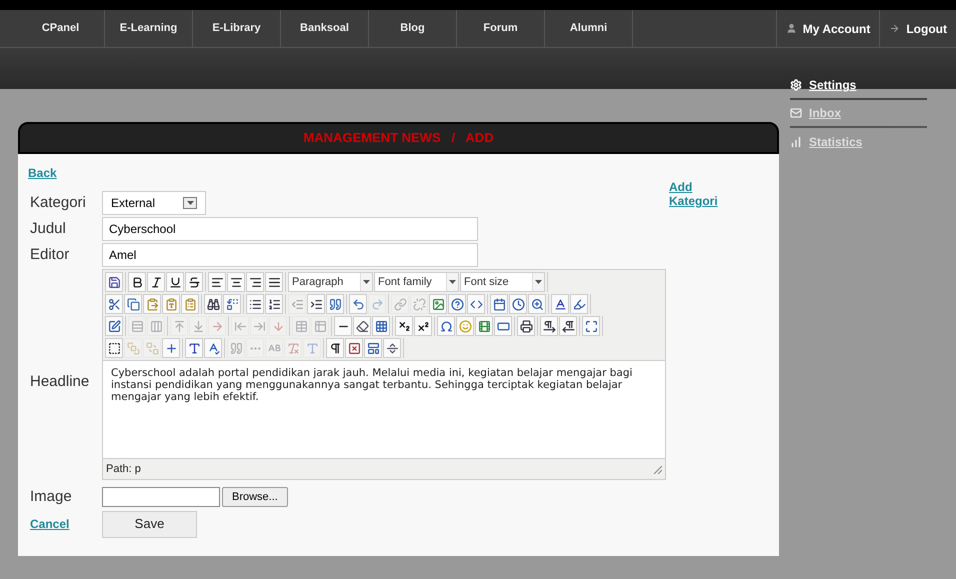  I want to click on template-icon, so click(373, 348).